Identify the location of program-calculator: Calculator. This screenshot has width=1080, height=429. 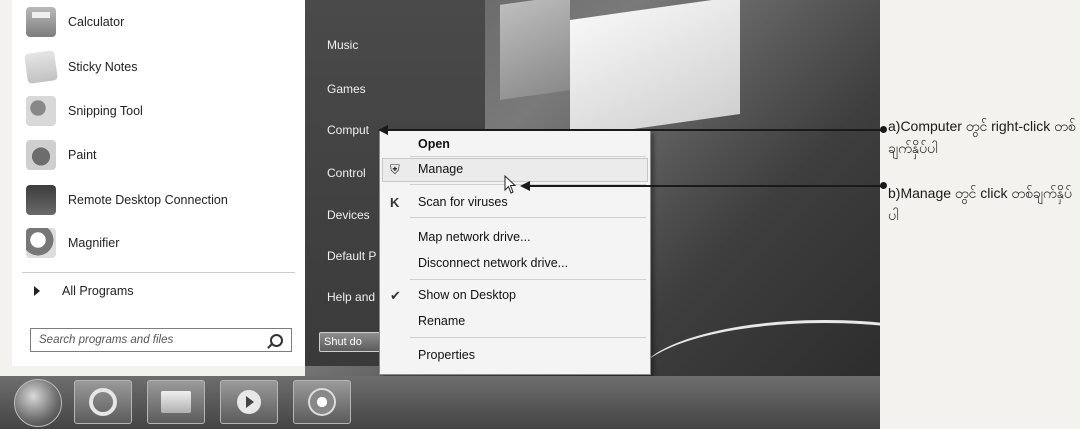
(75, 22).